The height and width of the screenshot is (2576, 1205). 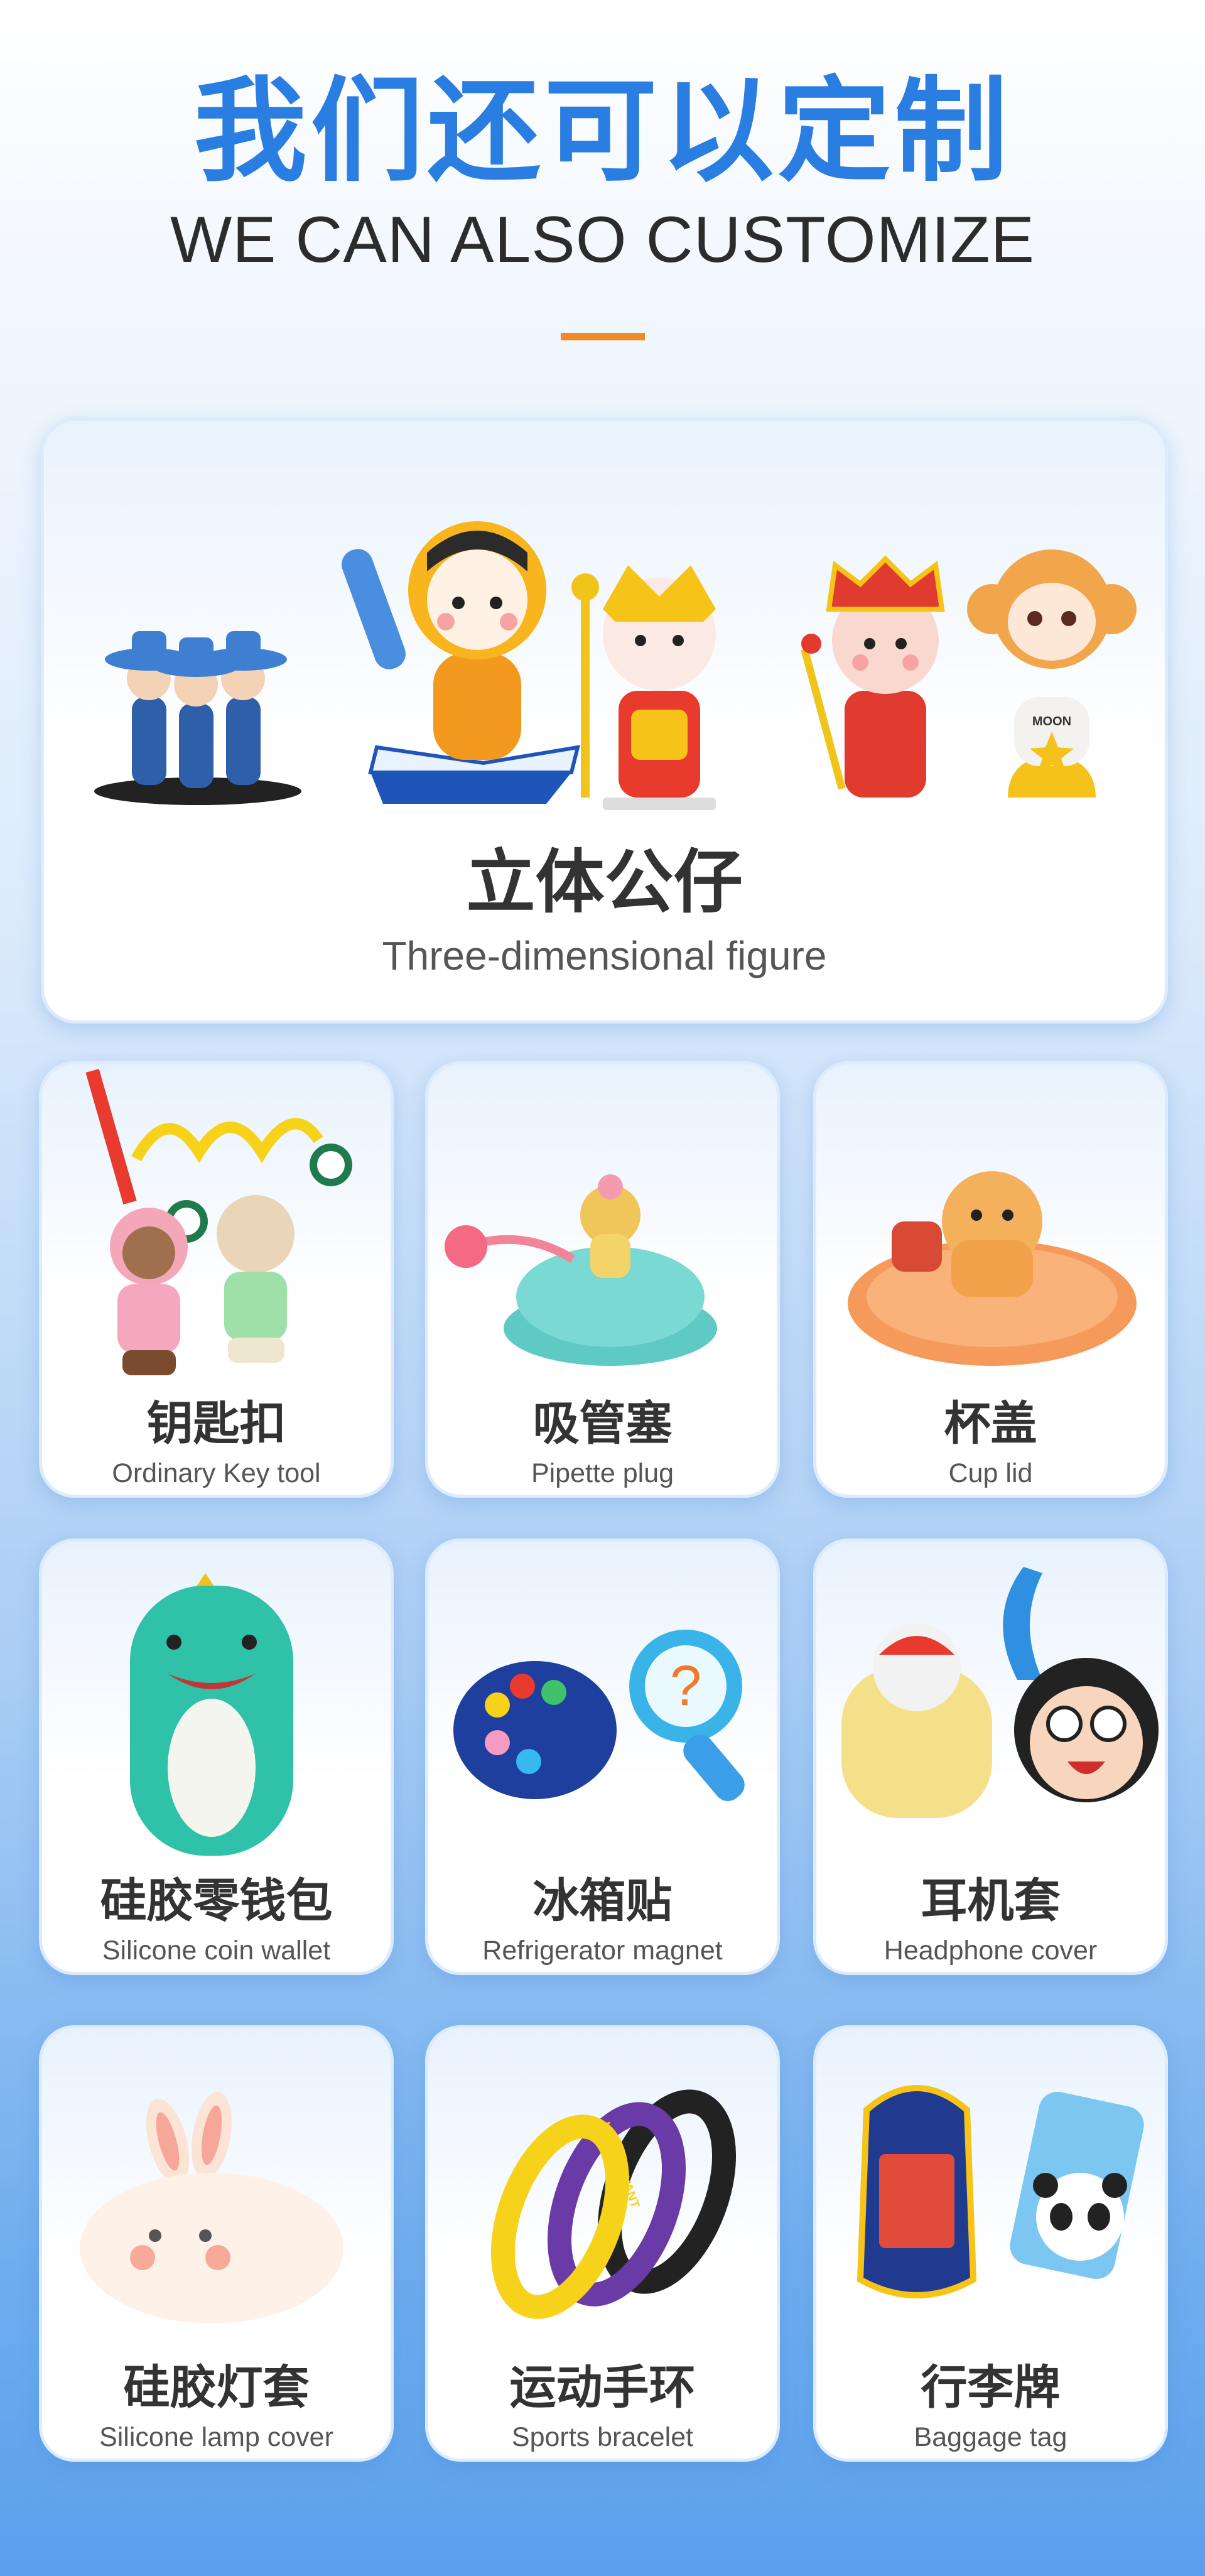 I want to click on keychain-icon, so click(x=218, y=1222).